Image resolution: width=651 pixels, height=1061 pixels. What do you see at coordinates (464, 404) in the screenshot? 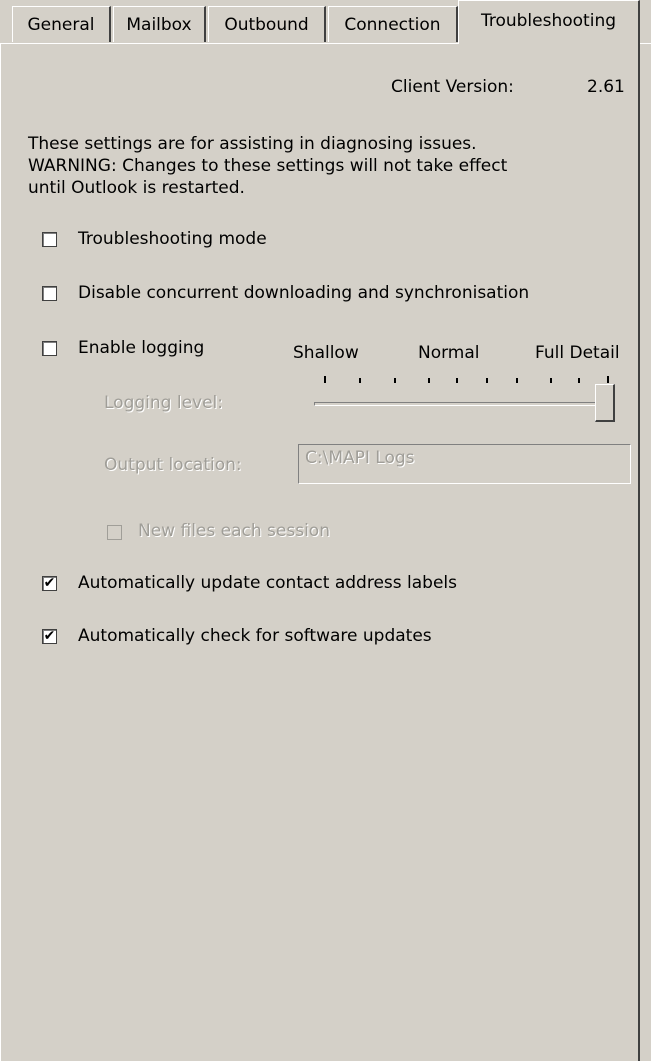
I see `logging-level-track` at bounding box center [464, 404].